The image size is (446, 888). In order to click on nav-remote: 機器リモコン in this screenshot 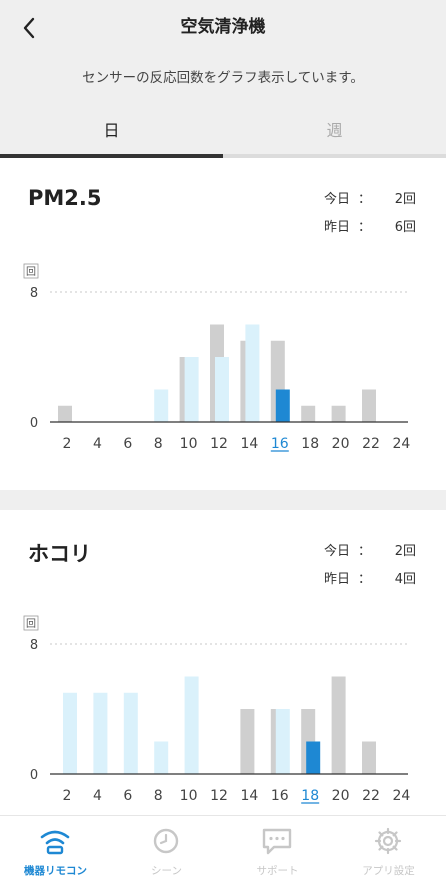, I will do `click(55, 852)`.